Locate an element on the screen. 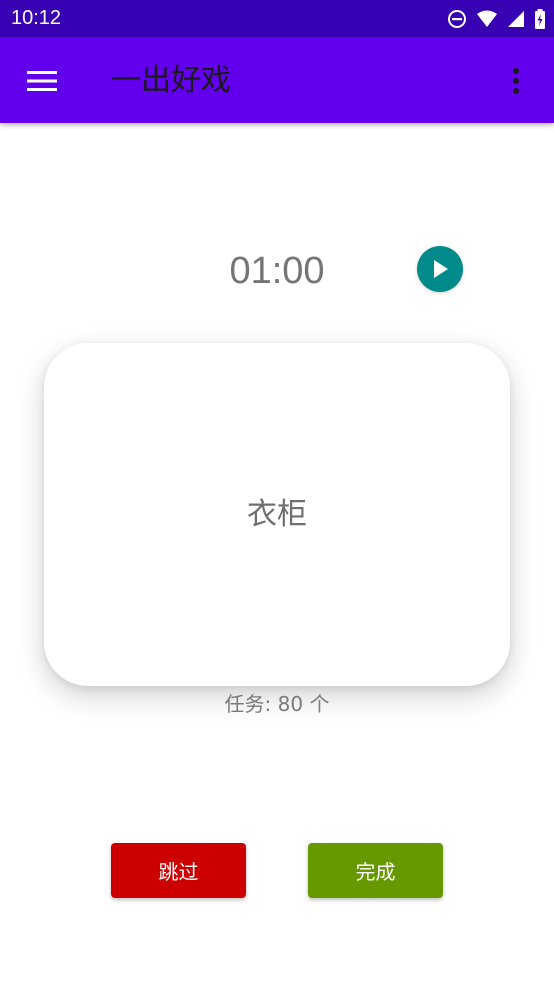 This screenshot has width=554, height=985. task-count: 任务: 80 个 is located at coordinates (277, 704).